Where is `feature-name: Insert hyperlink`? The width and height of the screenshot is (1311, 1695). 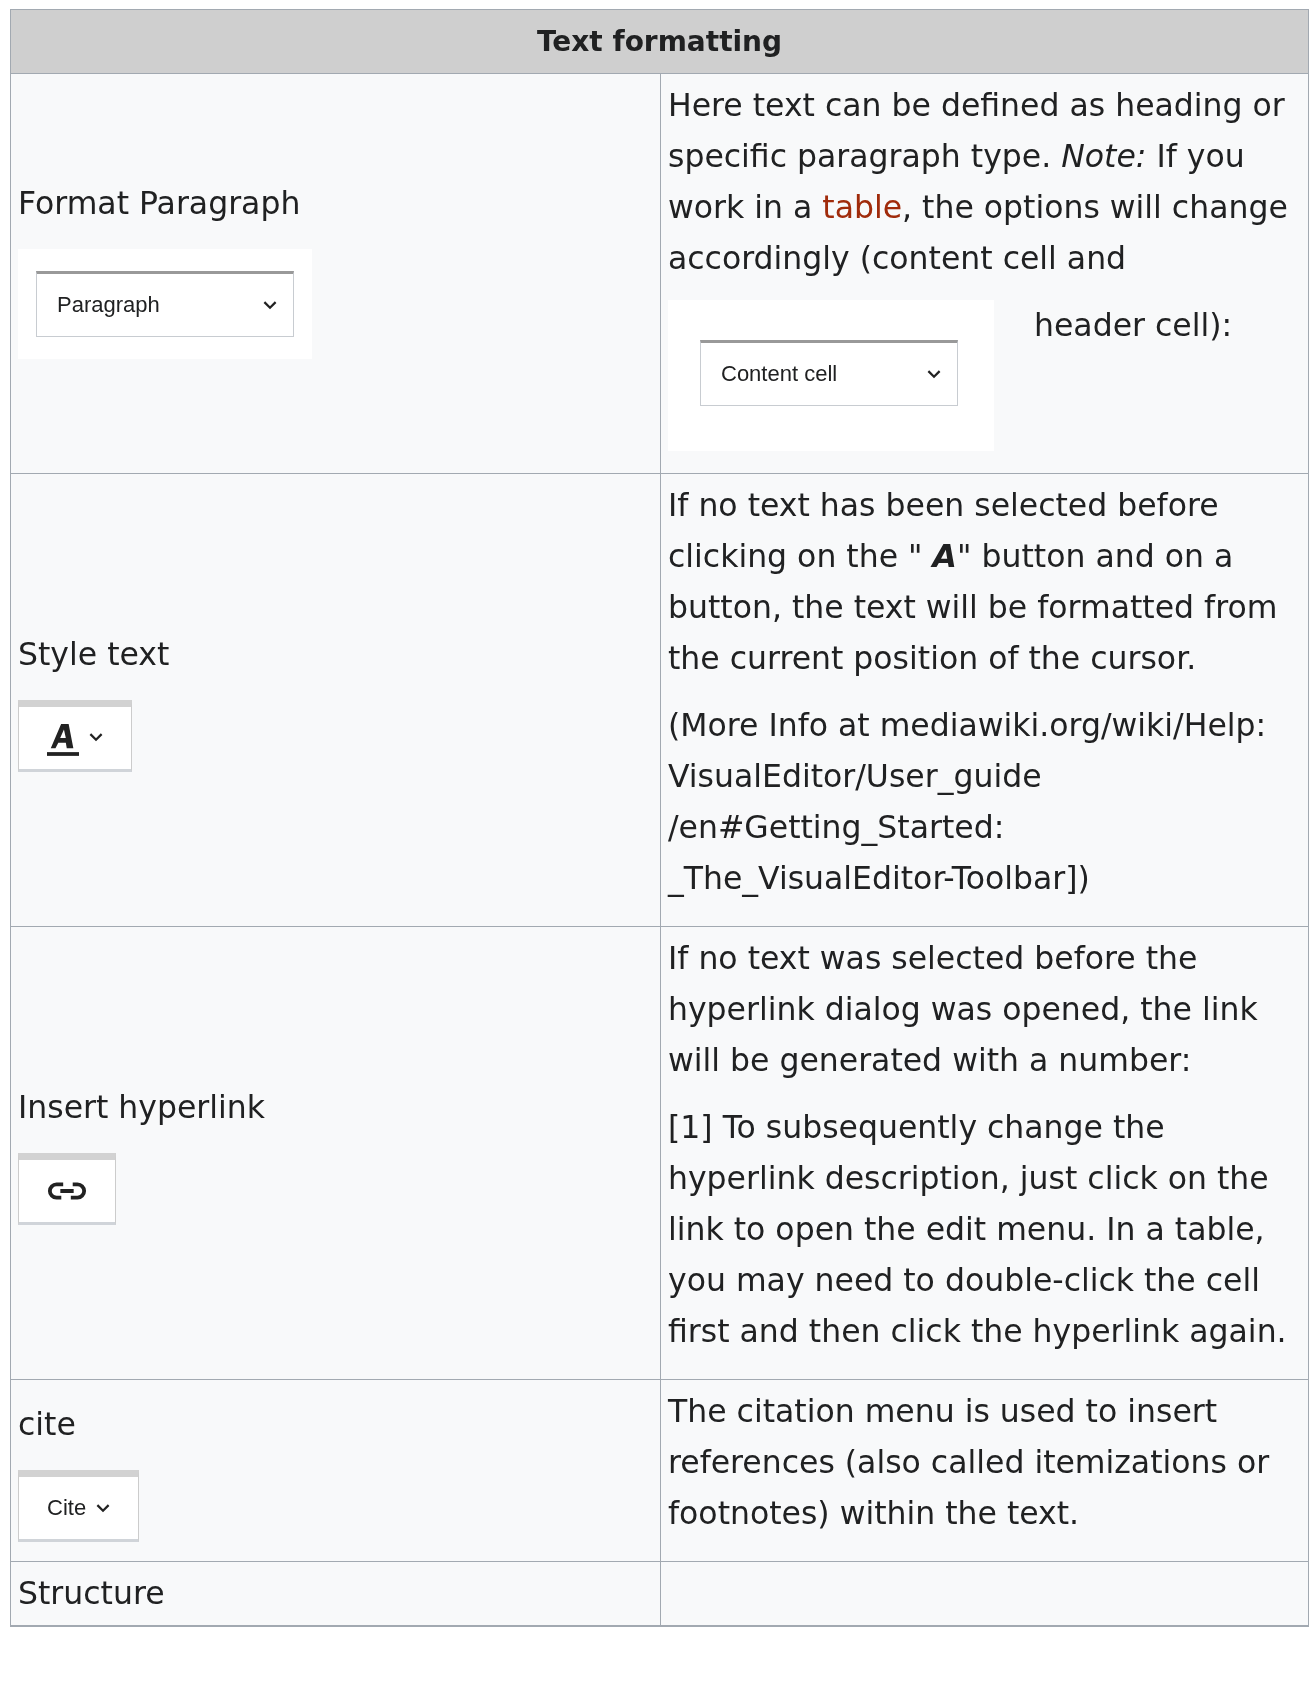
feature-name: Insert hyperlink is located at coordinates (141, 1107).